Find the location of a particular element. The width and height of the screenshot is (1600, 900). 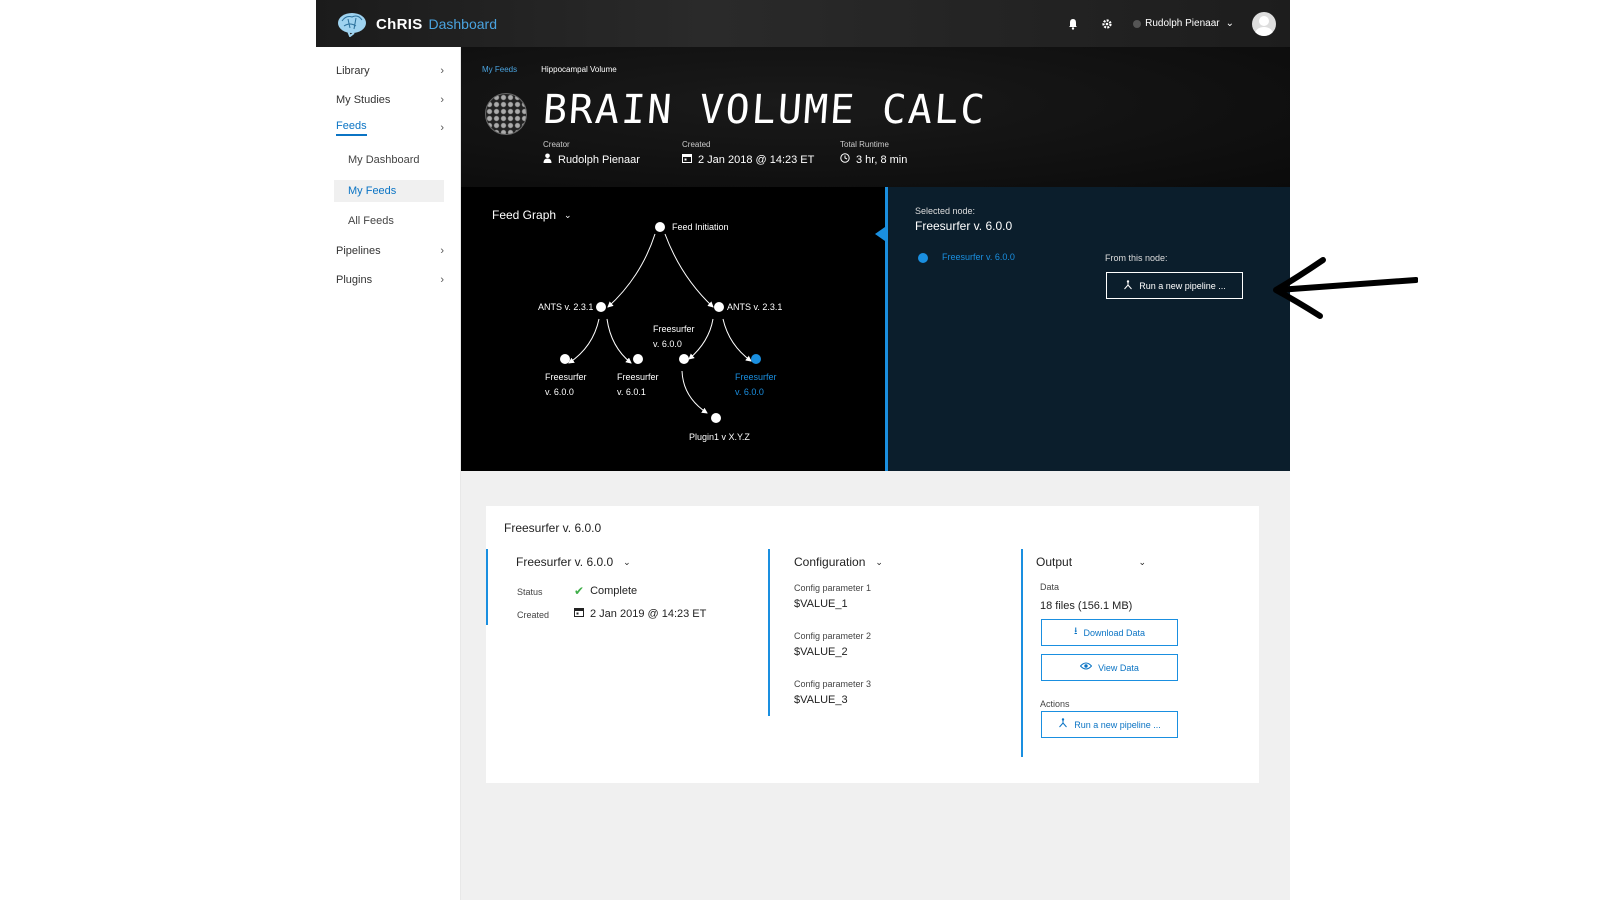

configuration-head: Configuration ⌄ is located at coordinates (838, 562).